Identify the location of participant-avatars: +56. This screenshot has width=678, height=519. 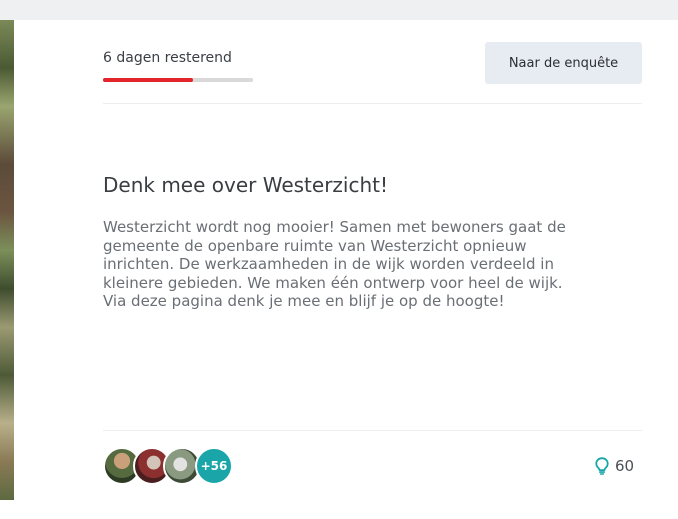
(173, 466).